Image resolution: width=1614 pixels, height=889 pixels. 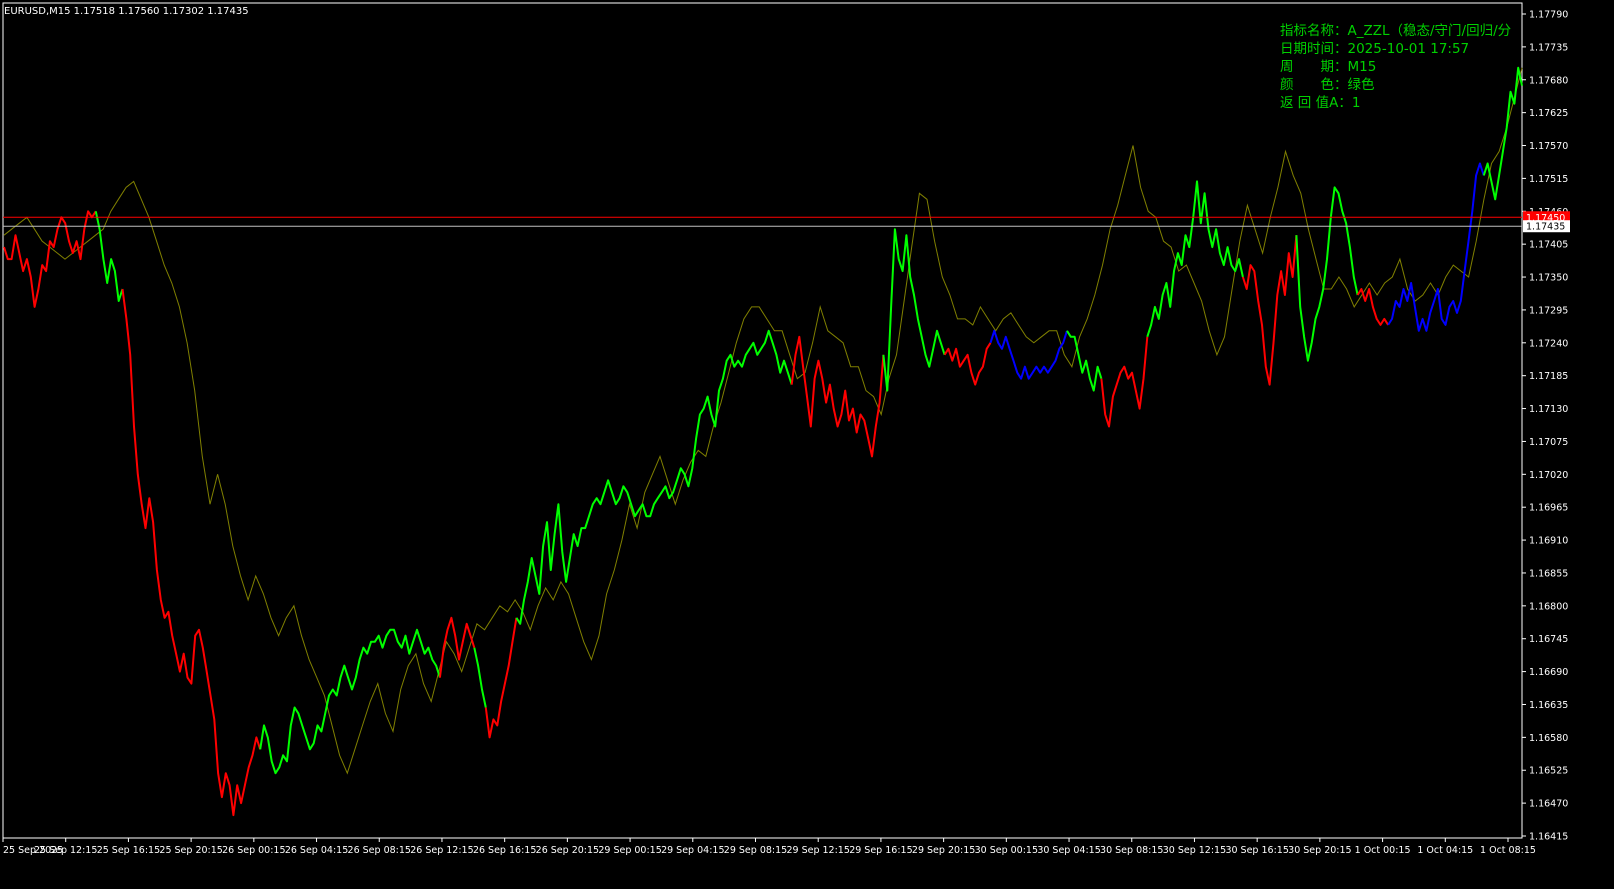 What do you see at coordinates (1545, 227) in the screenshot?
I see `bid-price-label: 1.17435` at bounding box center [1545, 227].